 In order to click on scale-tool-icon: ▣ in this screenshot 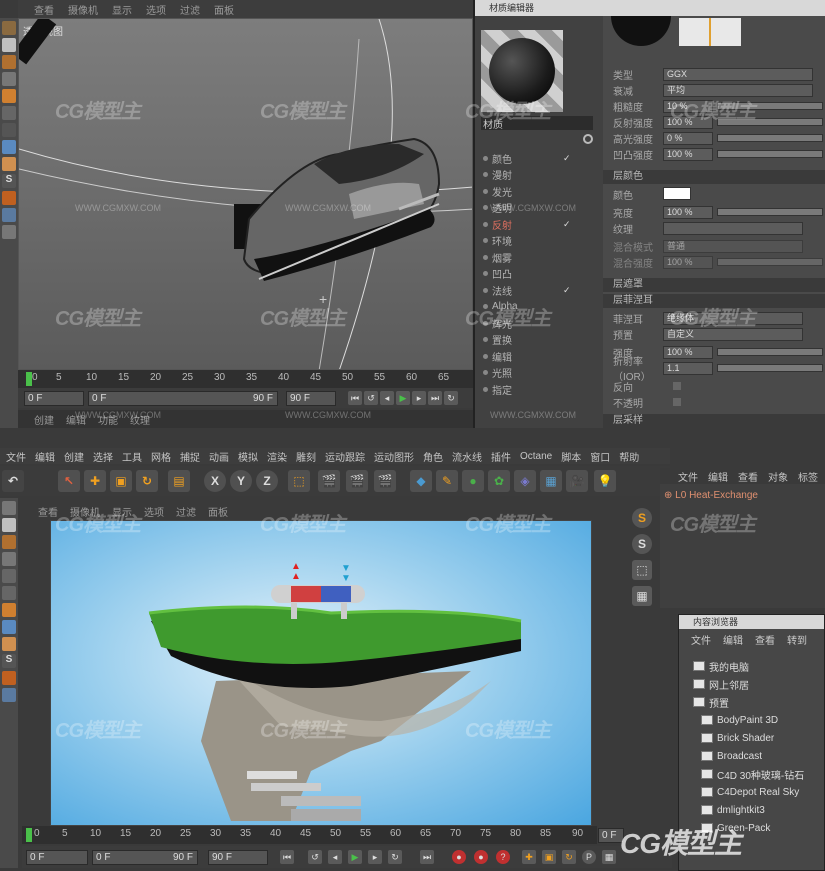, I will do `click(121, 481)`.